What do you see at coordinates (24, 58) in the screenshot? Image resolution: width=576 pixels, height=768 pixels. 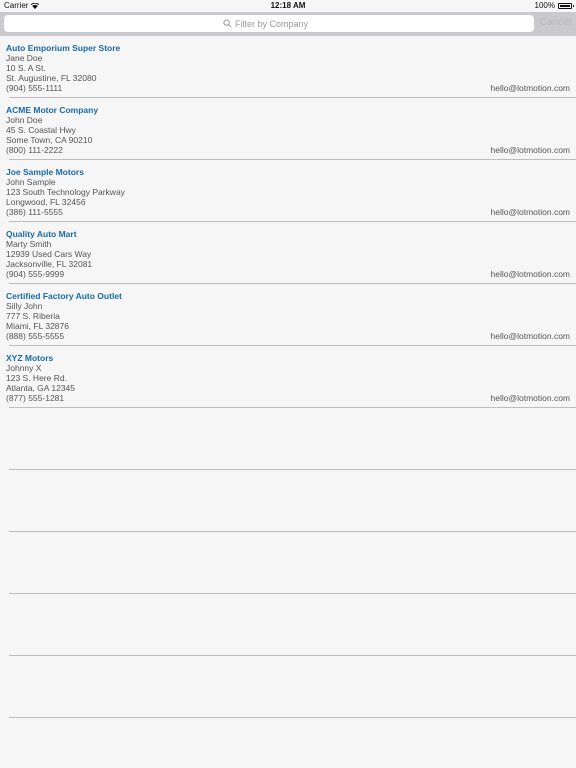 I see `contact-name: Jane Doe` at bounding box center [24, 58].